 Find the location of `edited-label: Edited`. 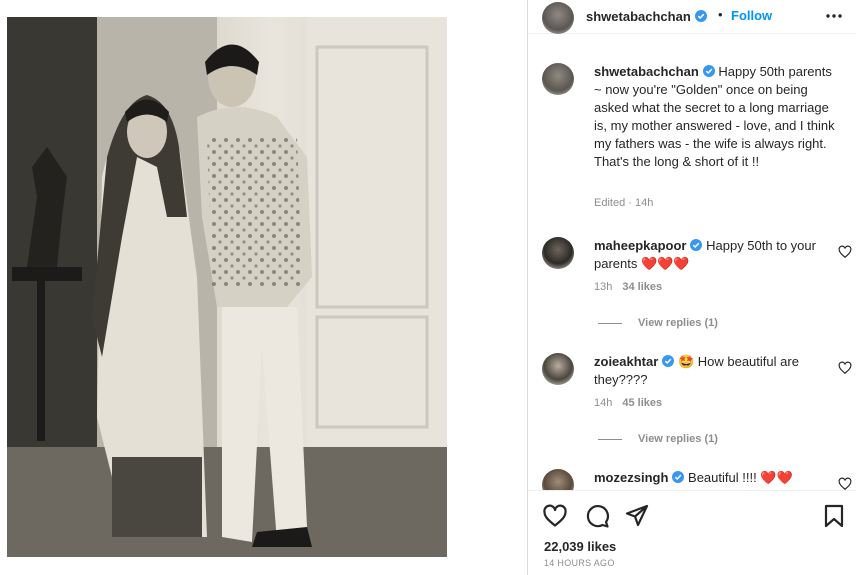

edited-label: Edited is located at coordinates (610, 203).